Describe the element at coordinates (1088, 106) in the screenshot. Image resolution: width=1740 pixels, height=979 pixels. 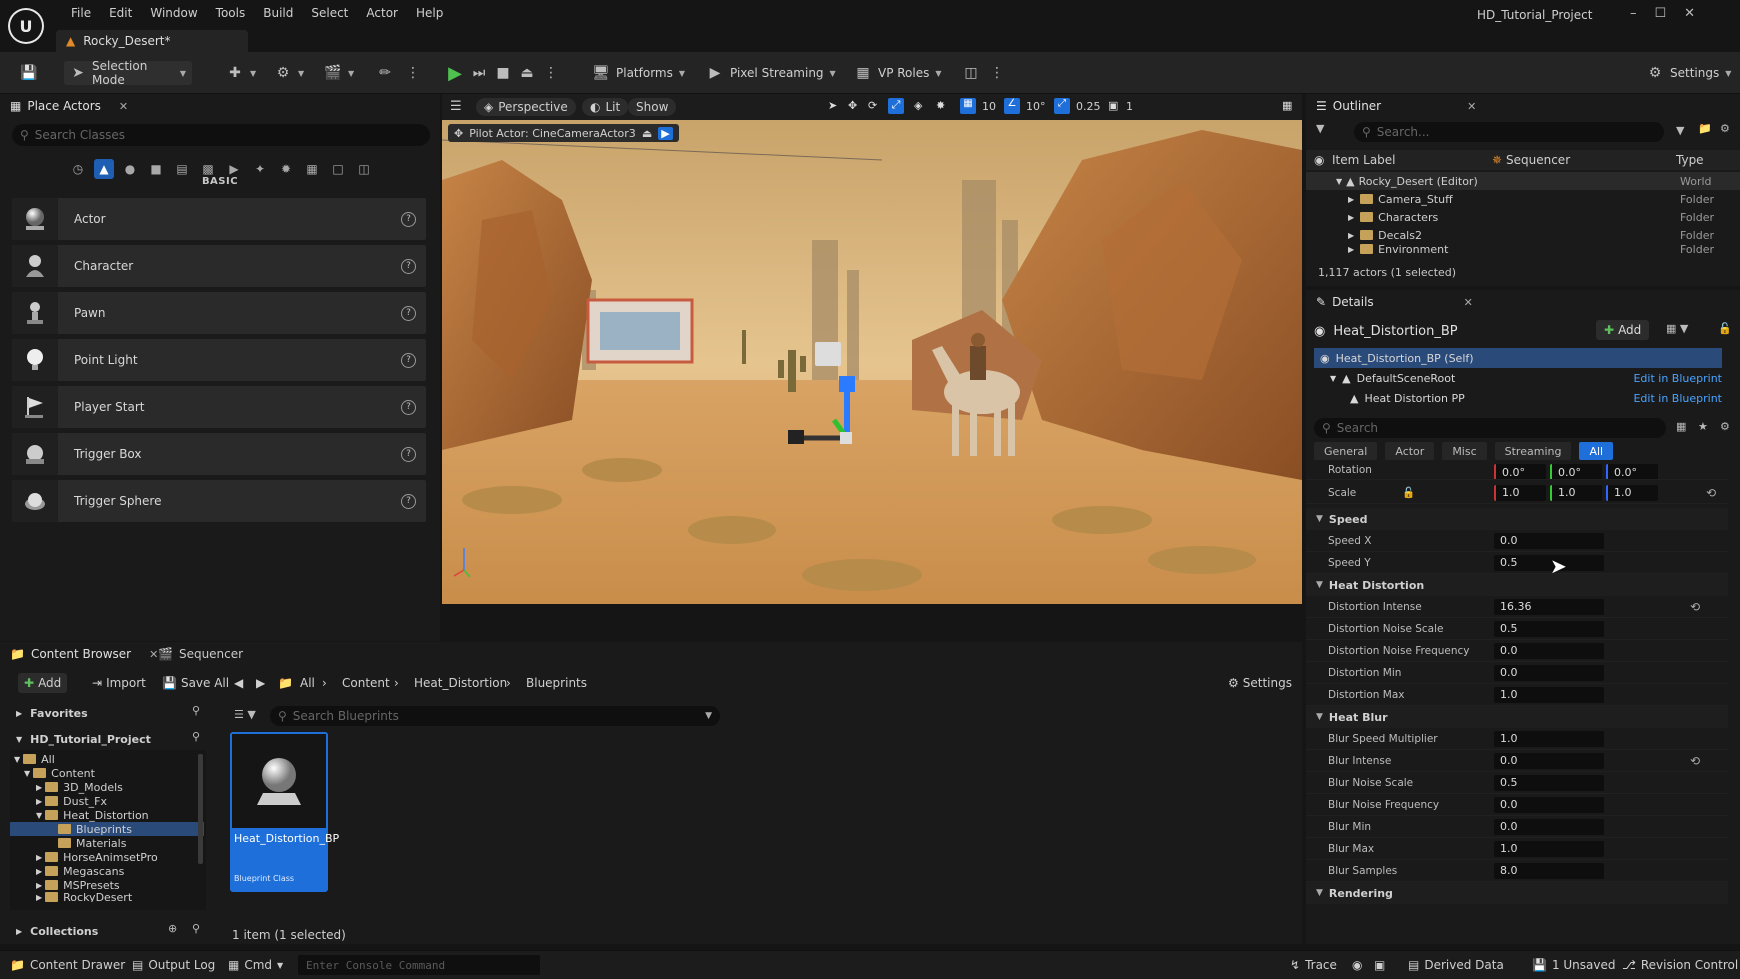
I see `scale-snap-value: 0.25` at that location.